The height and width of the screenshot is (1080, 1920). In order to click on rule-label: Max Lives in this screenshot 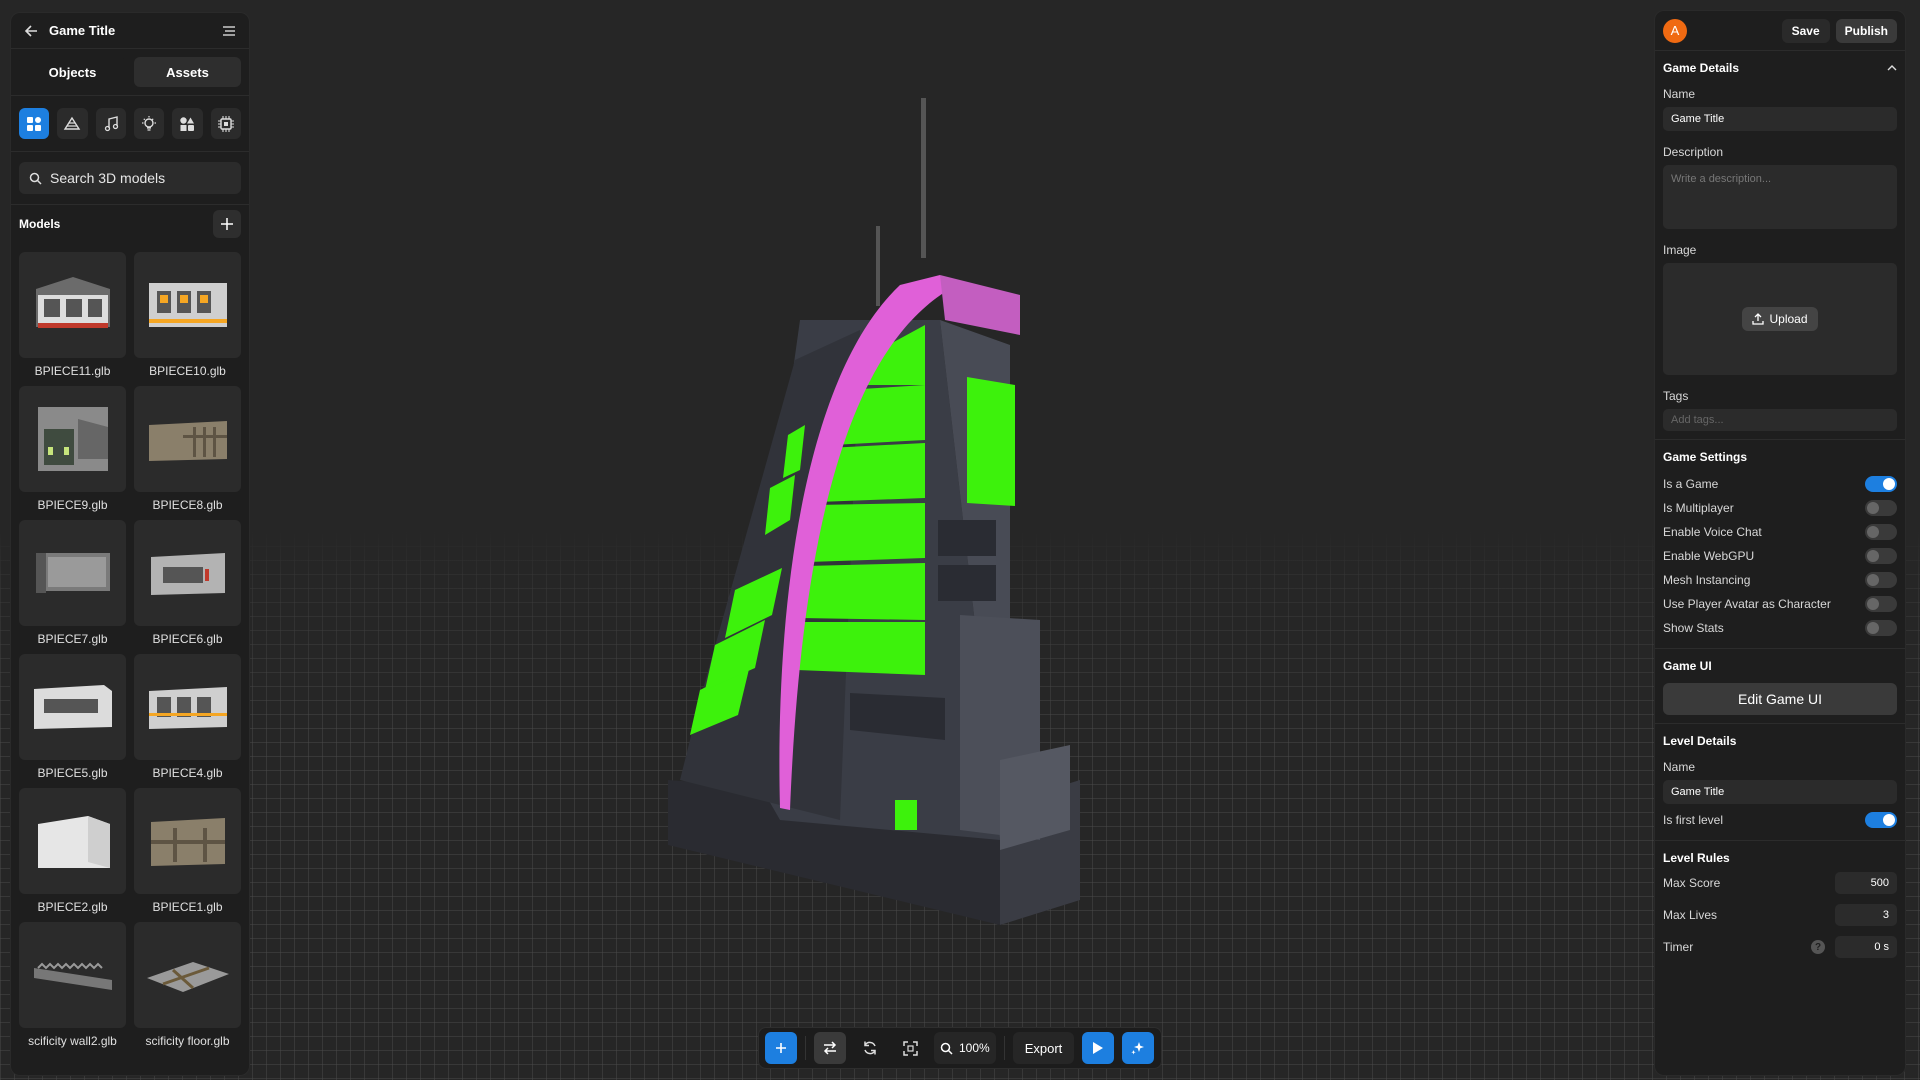, I will do `click(1690, 915)`.